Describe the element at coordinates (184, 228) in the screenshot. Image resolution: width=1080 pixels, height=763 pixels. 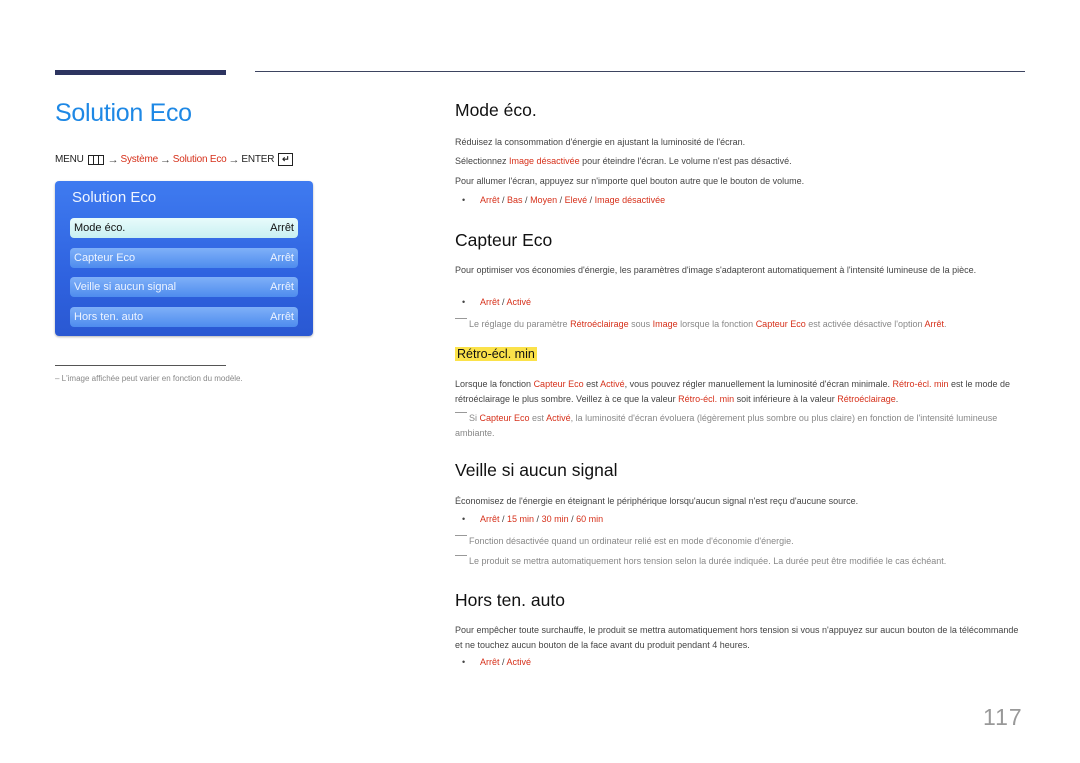
I see `osd-item-mode-eco: Mode éco. Arrêt` at that location.